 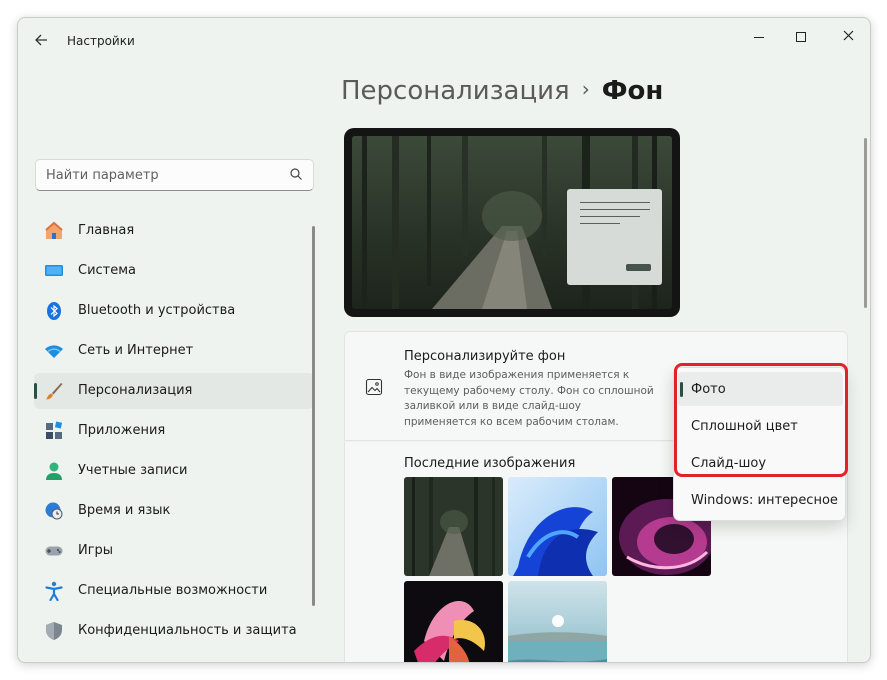 I want to click on home-icon, so click(x=54, y=230).